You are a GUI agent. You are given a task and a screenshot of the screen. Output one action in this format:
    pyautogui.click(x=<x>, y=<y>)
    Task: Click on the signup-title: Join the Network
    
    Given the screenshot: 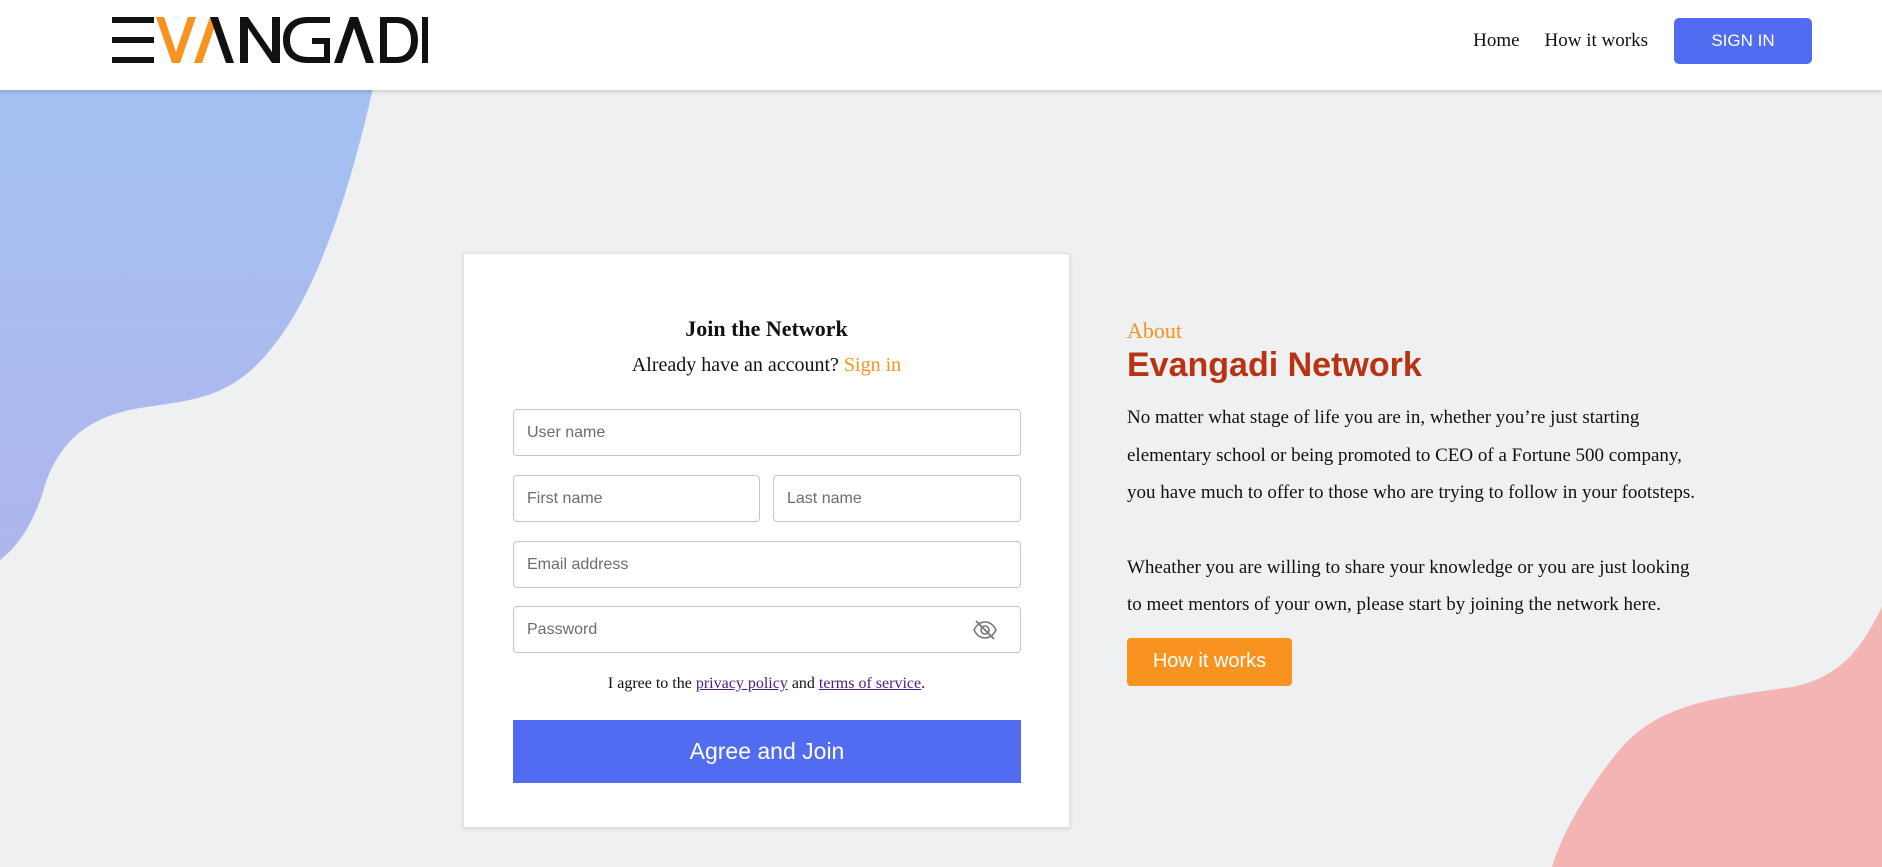 What is the action you would take?
    pyautogui.click(x=766, y=328)
    